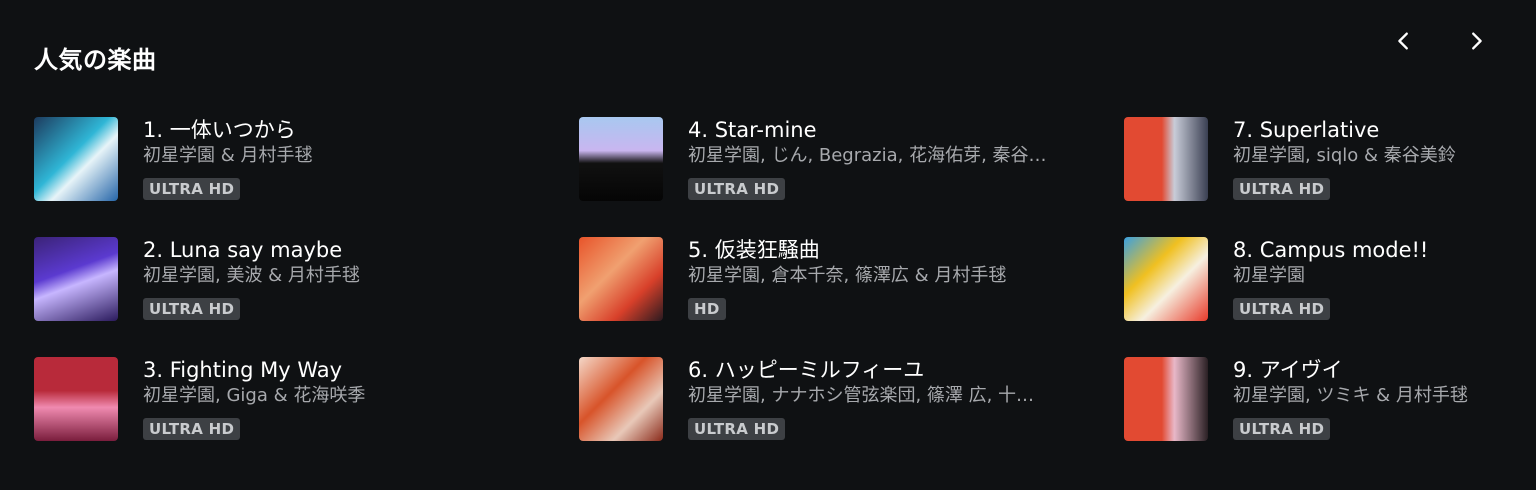 This screenshot has width=1536, height=490. I want to click on chevron-left-icon, so click(1403, 41).